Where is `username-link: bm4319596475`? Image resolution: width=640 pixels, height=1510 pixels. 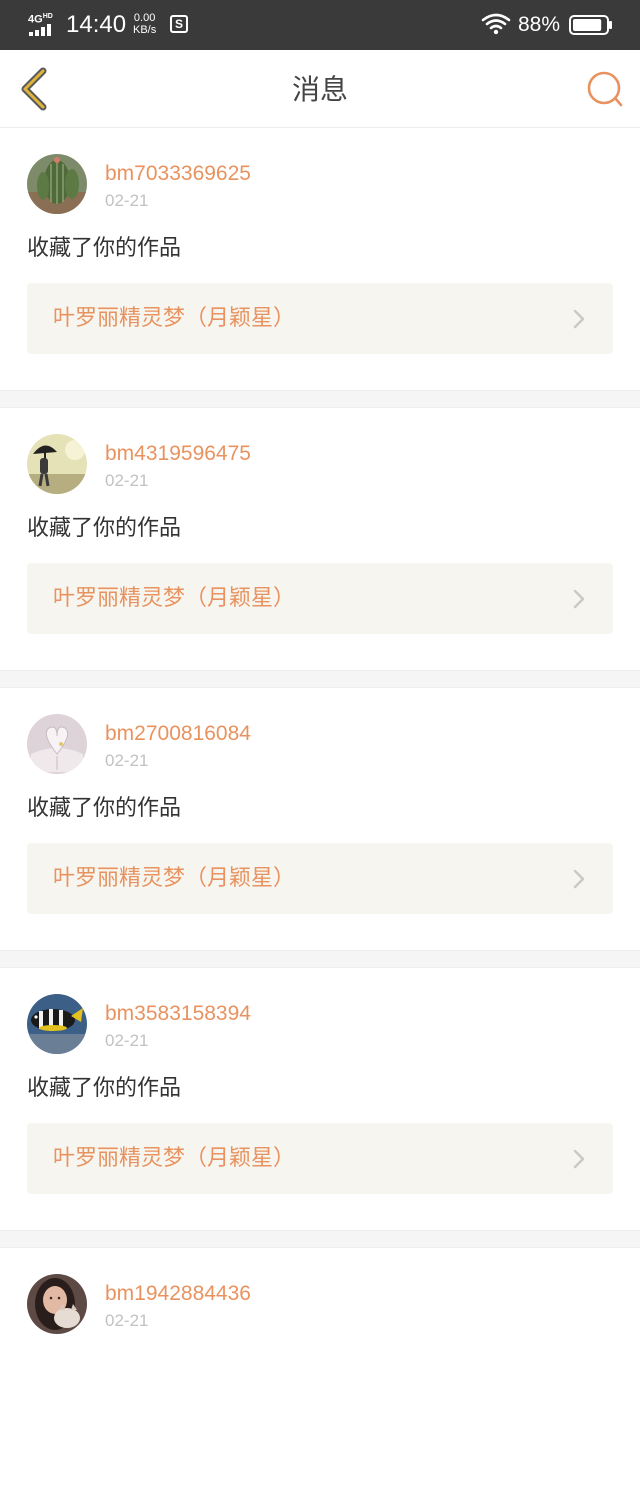
username-link: bm4319596475 is located at coordinates (178, 454).